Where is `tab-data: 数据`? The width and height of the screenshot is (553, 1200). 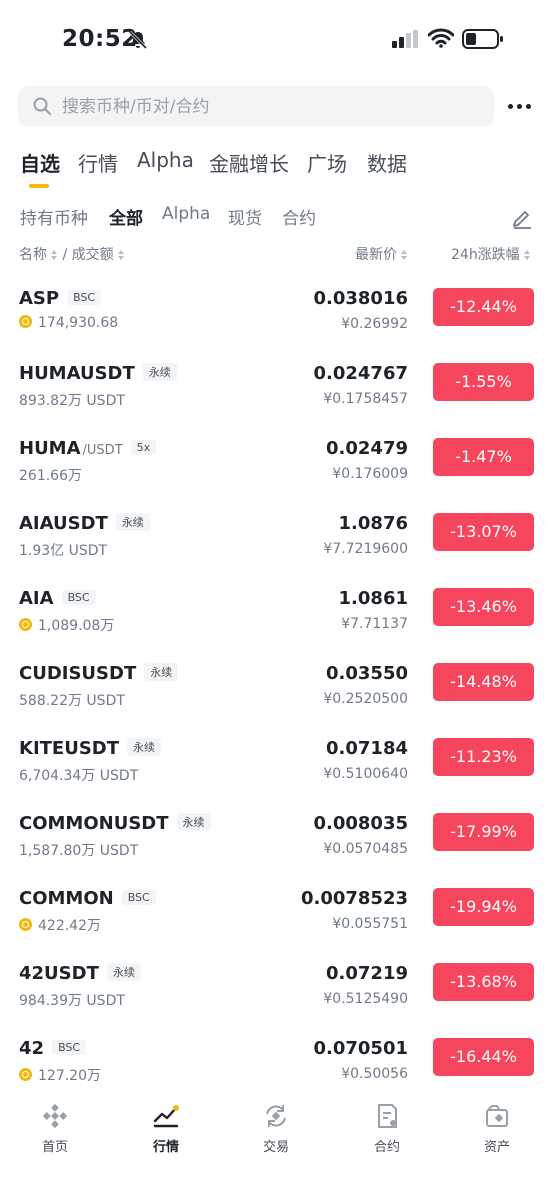 tab-data: 数据 is located at coordinates (387, 162).